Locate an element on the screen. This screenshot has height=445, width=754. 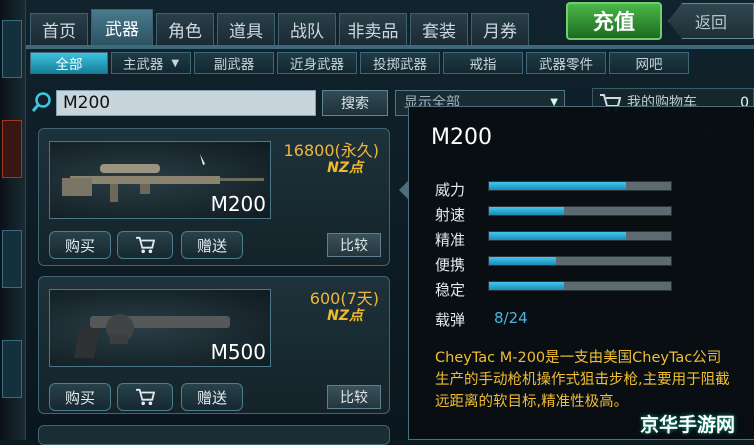
subtab-label: 武器零件 is located at coordinates (566, 65).